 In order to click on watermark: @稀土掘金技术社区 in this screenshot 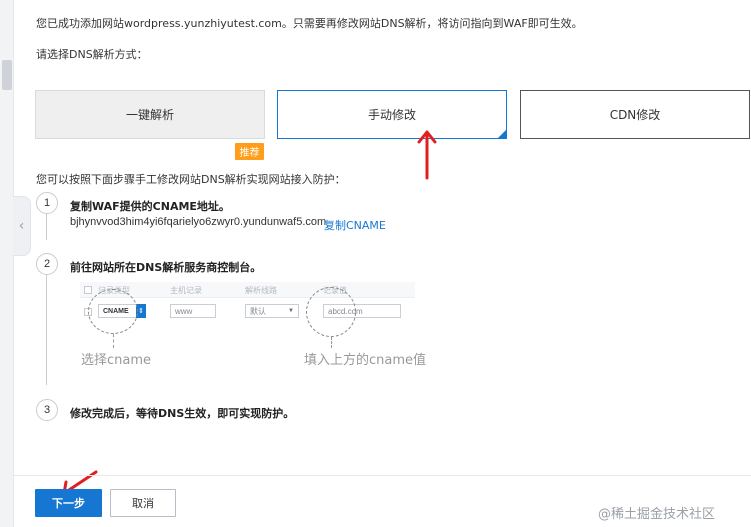, I will do `click(657, 514)`.